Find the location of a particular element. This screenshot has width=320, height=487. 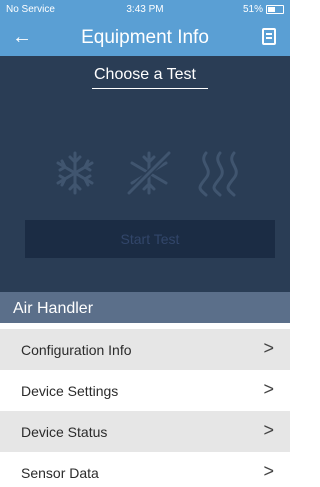

nav-bar: ← Equipment Info is located at coordinates (145, 38).